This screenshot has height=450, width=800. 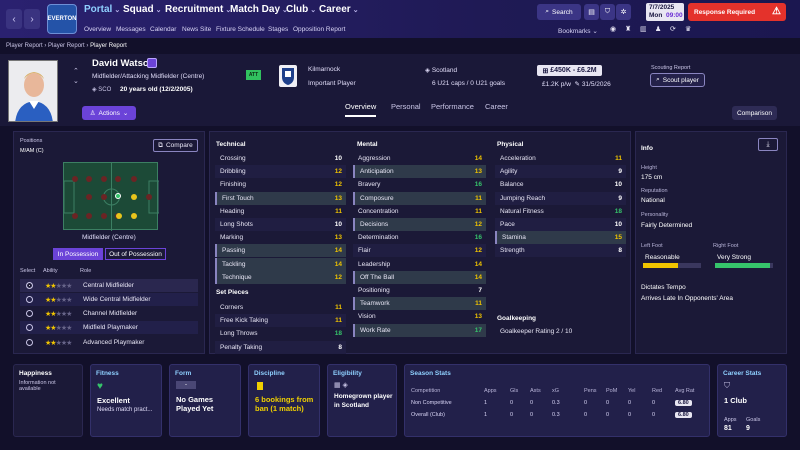 I want to click on chat-icon: ◉, so click(x=613, y=29).